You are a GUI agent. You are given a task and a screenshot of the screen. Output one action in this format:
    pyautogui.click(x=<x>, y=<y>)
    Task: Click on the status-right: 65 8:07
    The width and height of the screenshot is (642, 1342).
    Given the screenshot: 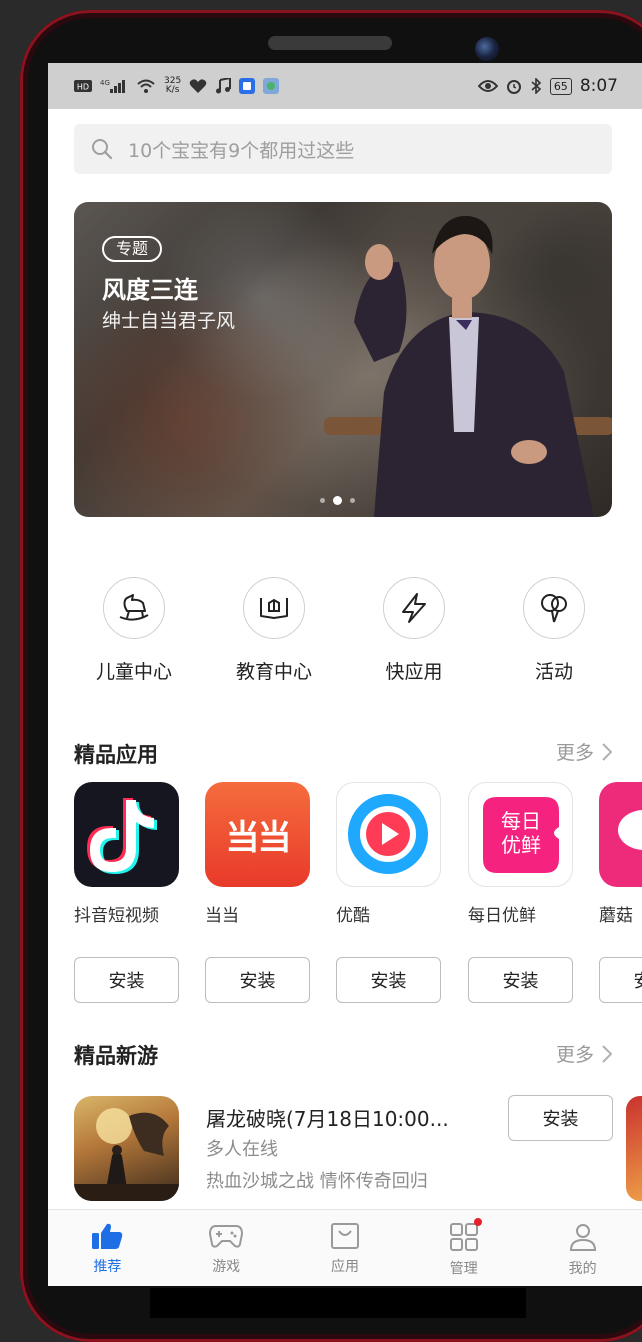 What is the action you would take?
    pyautogui.click(x=547, y=86)
    